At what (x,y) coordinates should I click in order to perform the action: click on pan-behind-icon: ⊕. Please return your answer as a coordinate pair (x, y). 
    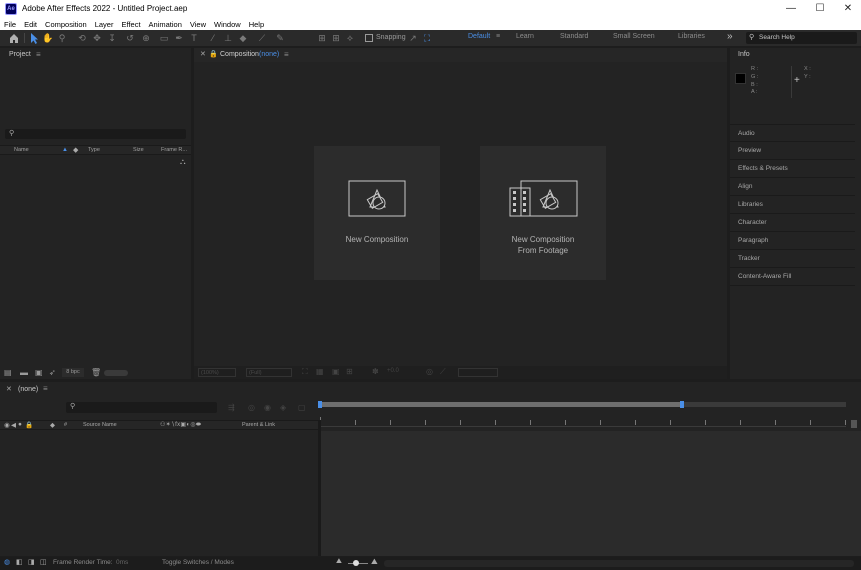
    Looking at the image, I should click on (146, 38).